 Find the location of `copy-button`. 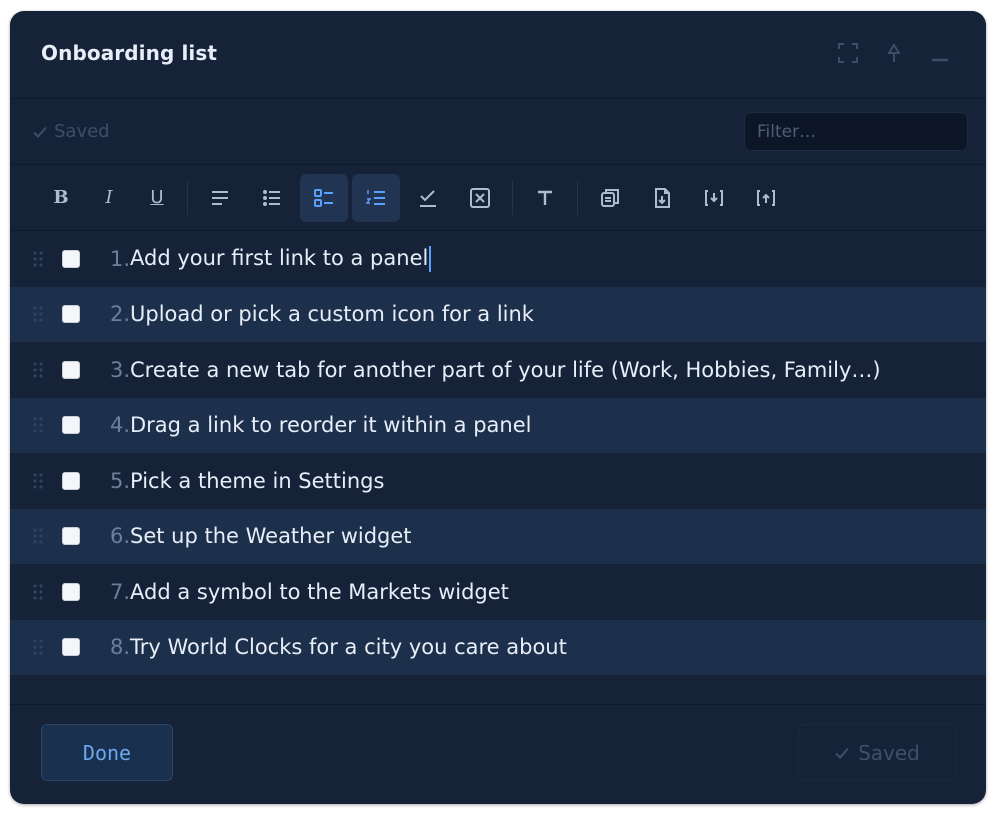

copy-button is located at coordinates (610, 198).